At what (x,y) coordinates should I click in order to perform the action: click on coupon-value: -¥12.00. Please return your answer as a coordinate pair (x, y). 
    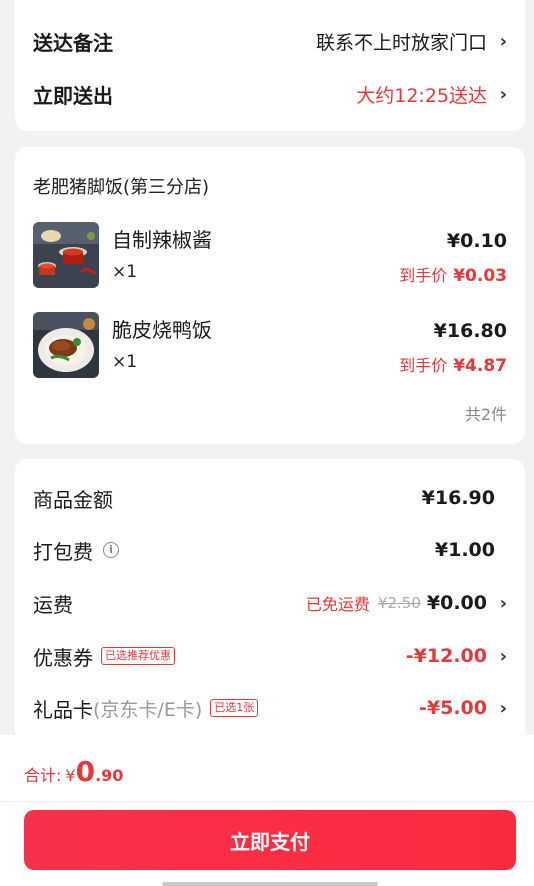
    Looking at the image, I should click on (446, 656).